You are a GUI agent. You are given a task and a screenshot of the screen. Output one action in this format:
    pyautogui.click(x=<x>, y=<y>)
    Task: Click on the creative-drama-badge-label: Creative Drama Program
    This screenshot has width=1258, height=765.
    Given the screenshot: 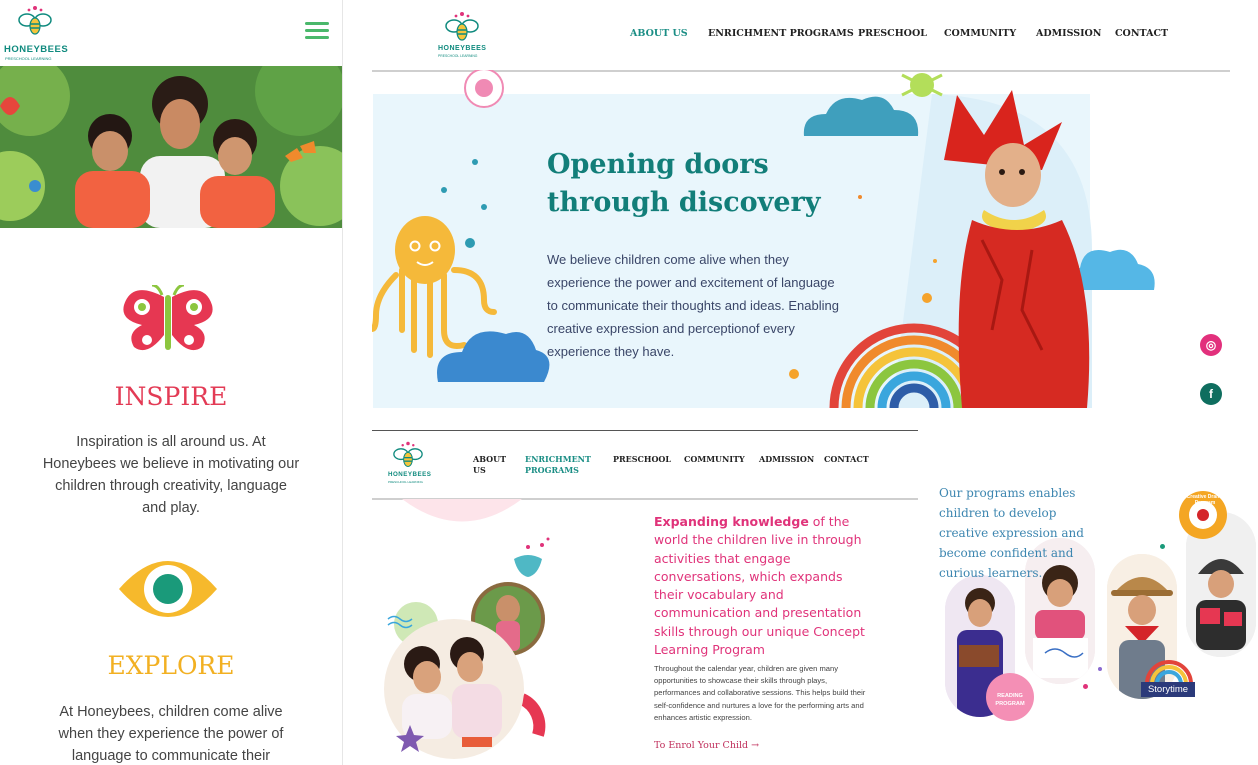 What is the action you would take?
    pyautogui.click(x=1205, y=500)
    